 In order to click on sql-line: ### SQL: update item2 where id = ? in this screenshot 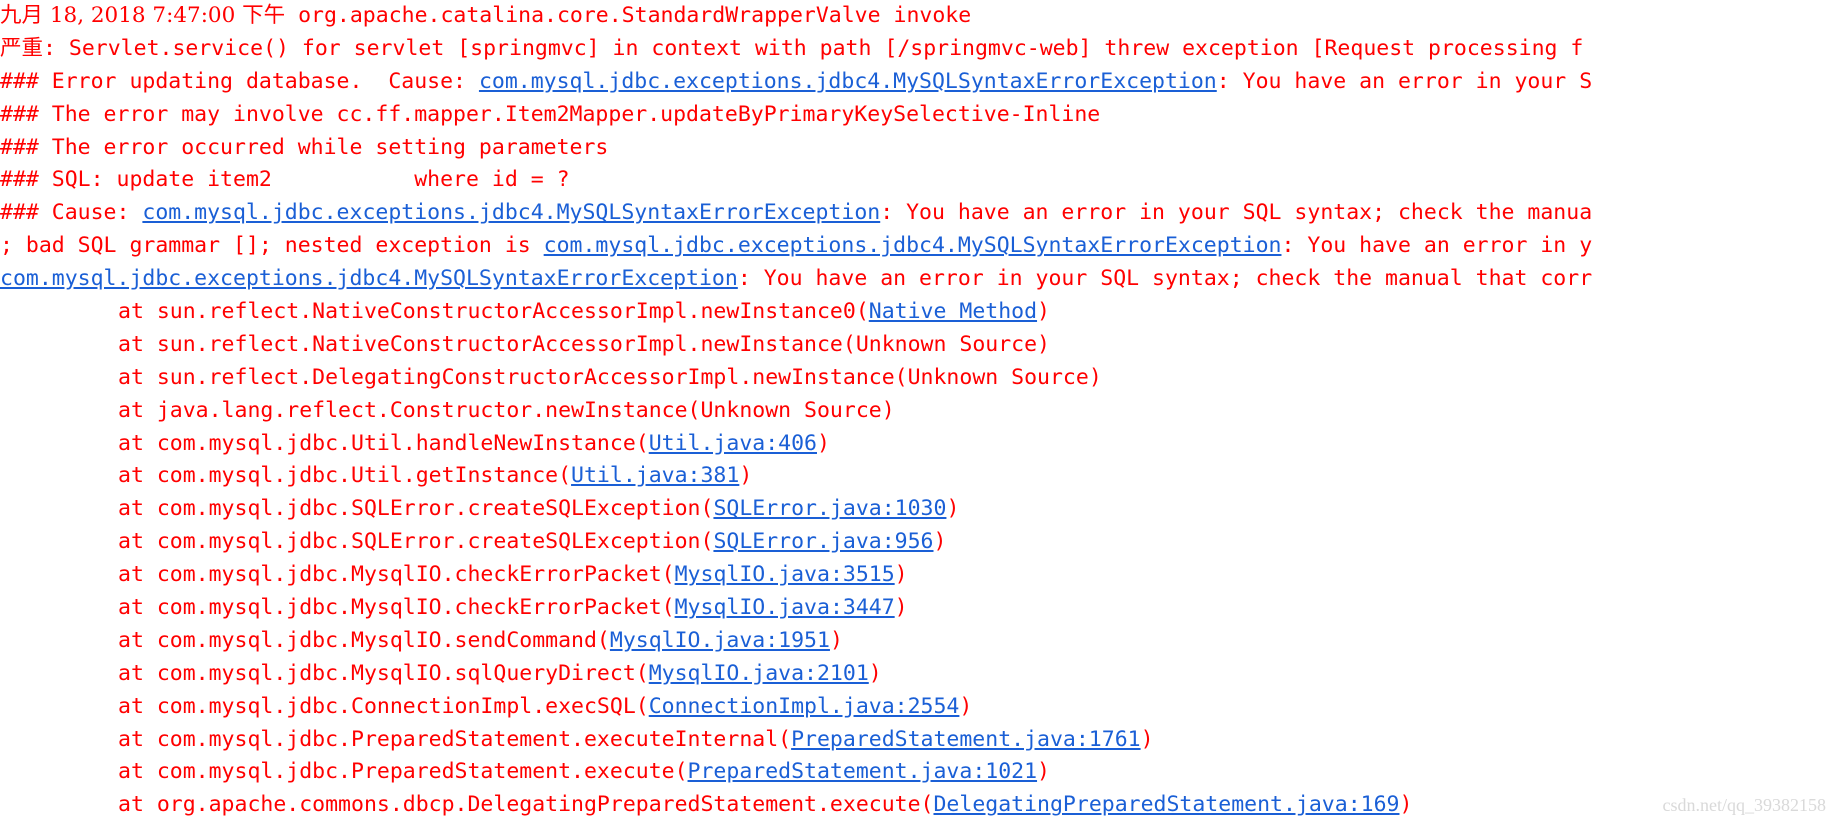, I will do `click(285, 180)`.